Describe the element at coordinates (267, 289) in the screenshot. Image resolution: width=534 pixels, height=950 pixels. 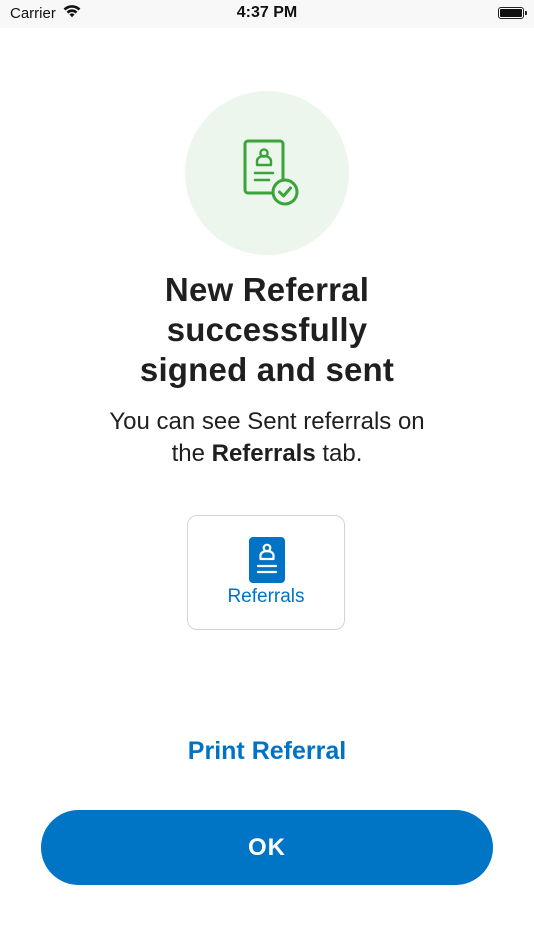
I see `headline-line-1: New Referral` at that location.